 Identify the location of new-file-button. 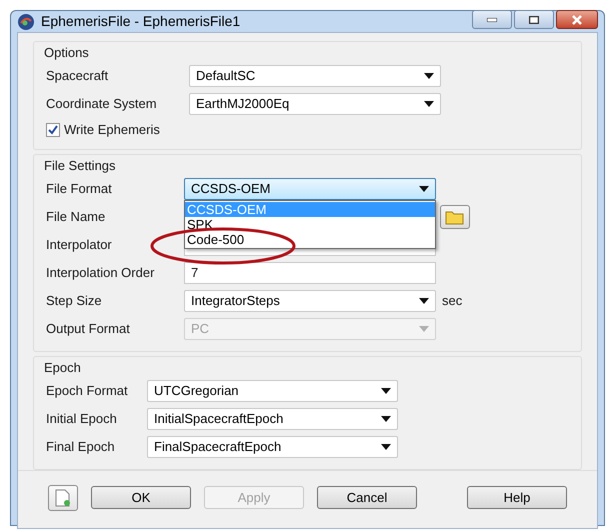
(63, 497).